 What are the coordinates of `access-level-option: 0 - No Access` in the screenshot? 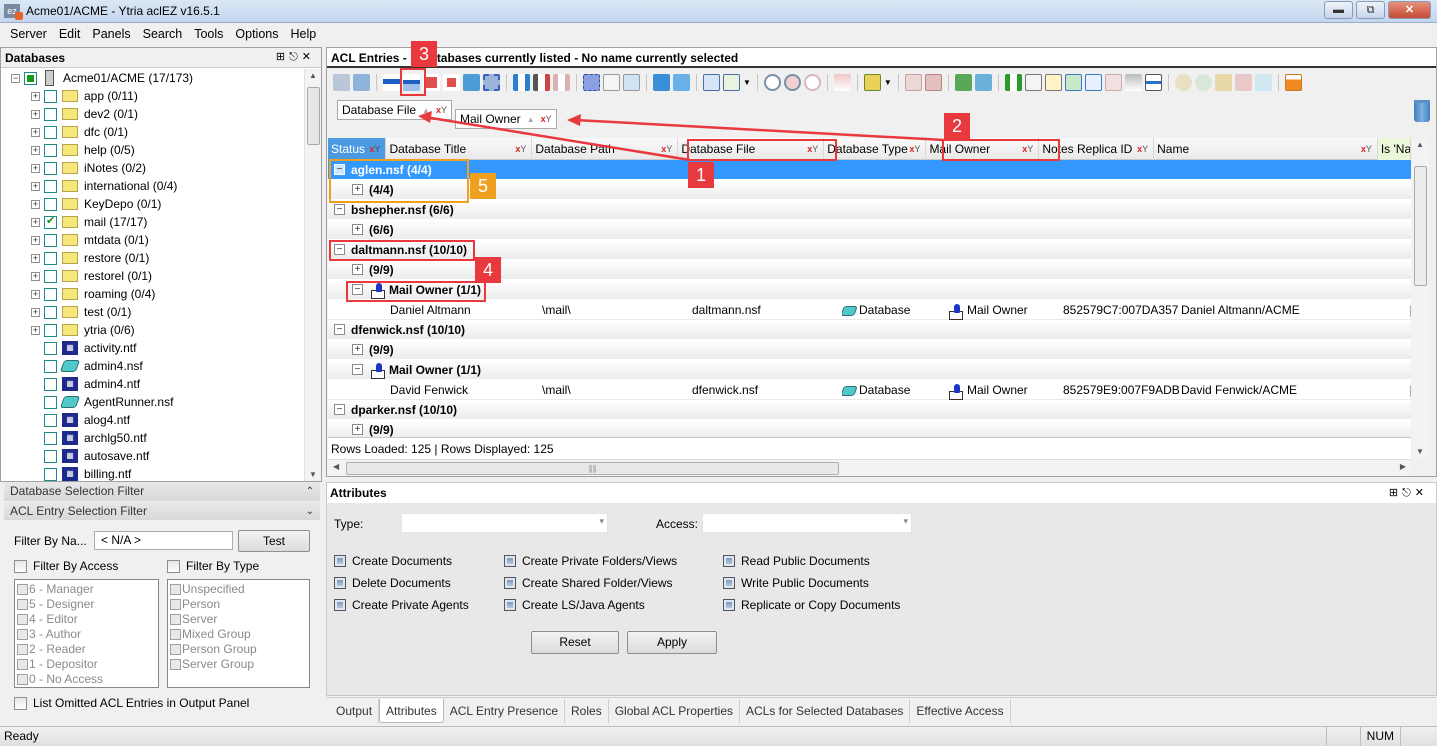 It's located at (86, 679).